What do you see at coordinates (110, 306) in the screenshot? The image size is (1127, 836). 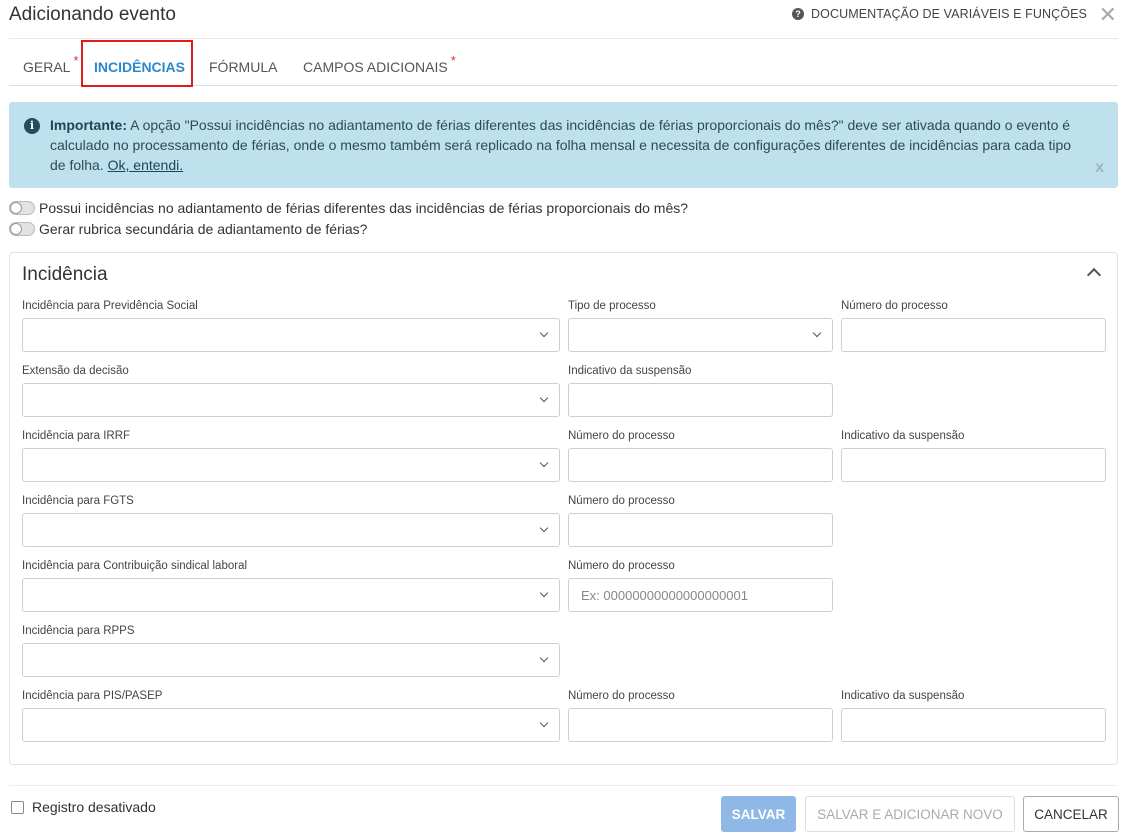 I see `field-label: Incidência para Previdência Social` at bounding box center [110, 306].